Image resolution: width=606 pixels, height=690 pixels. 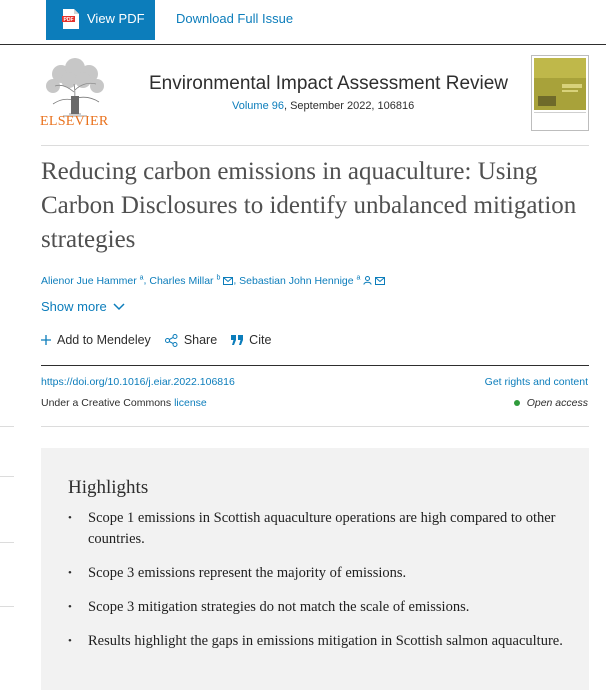 I want to click on open-access-label: Open access, so click(x=557, y=403).